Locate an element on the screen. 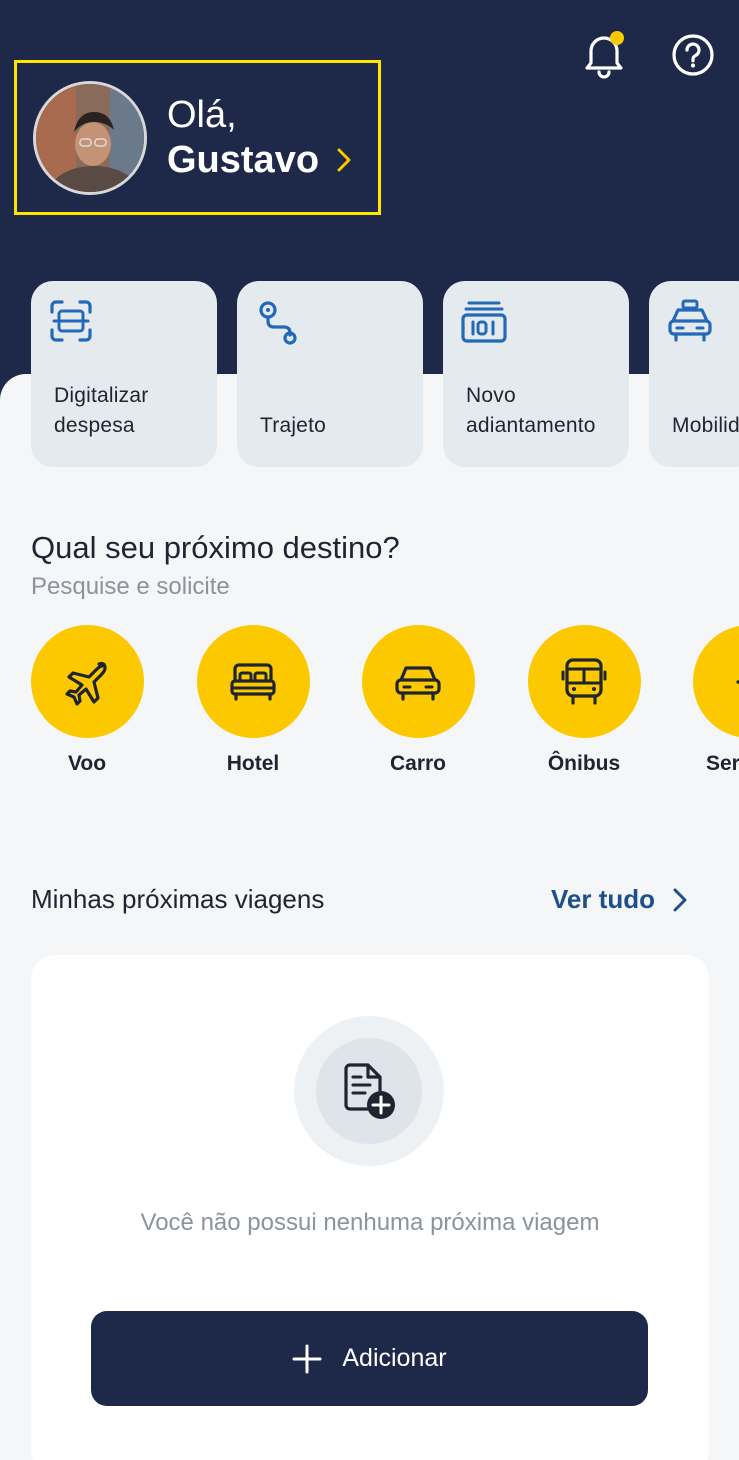  user-name: Gustavo is located at coordinates (243, 159).